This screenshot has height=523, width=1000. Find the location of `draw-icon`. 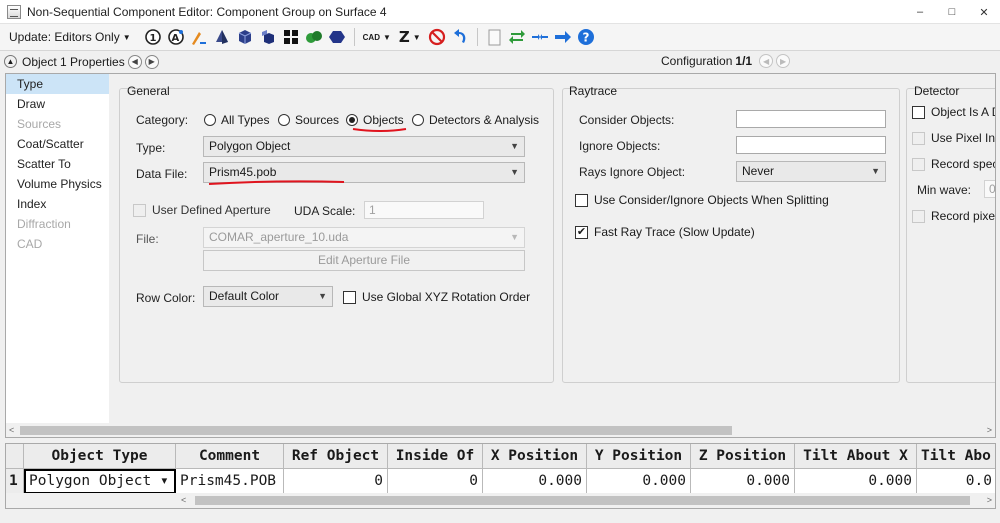

draw-icon is located at coordinates (199, 37).